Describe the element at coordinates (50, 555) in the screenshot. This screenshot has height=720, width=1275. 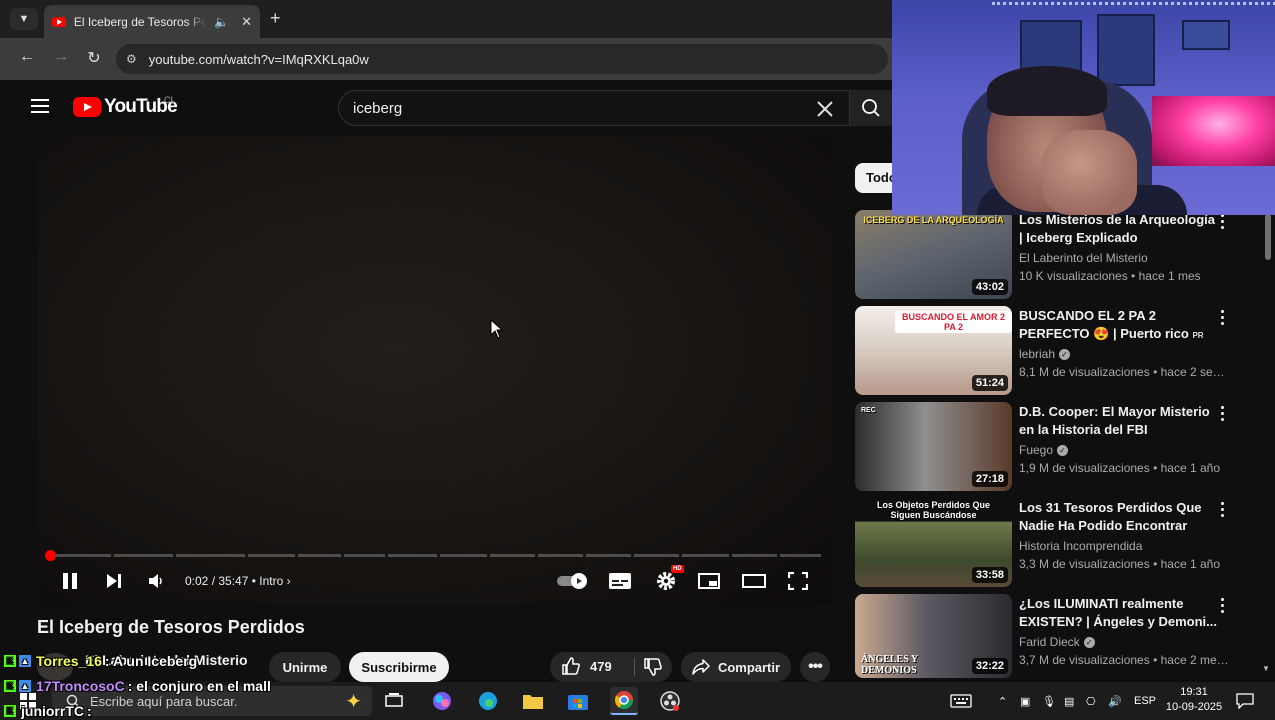
I see `scrubber-handle` at that location.